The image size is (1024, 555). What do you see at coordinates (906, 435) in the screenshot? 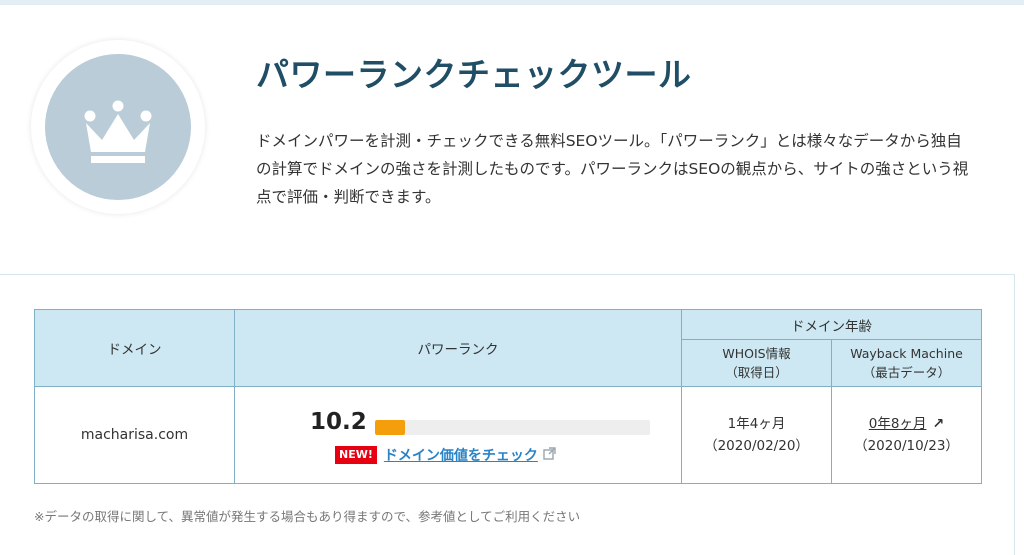
I see `wayback-cell: 0年8ヶ月 ↗ （2020/10/23）` at bounding box center [906, 435].